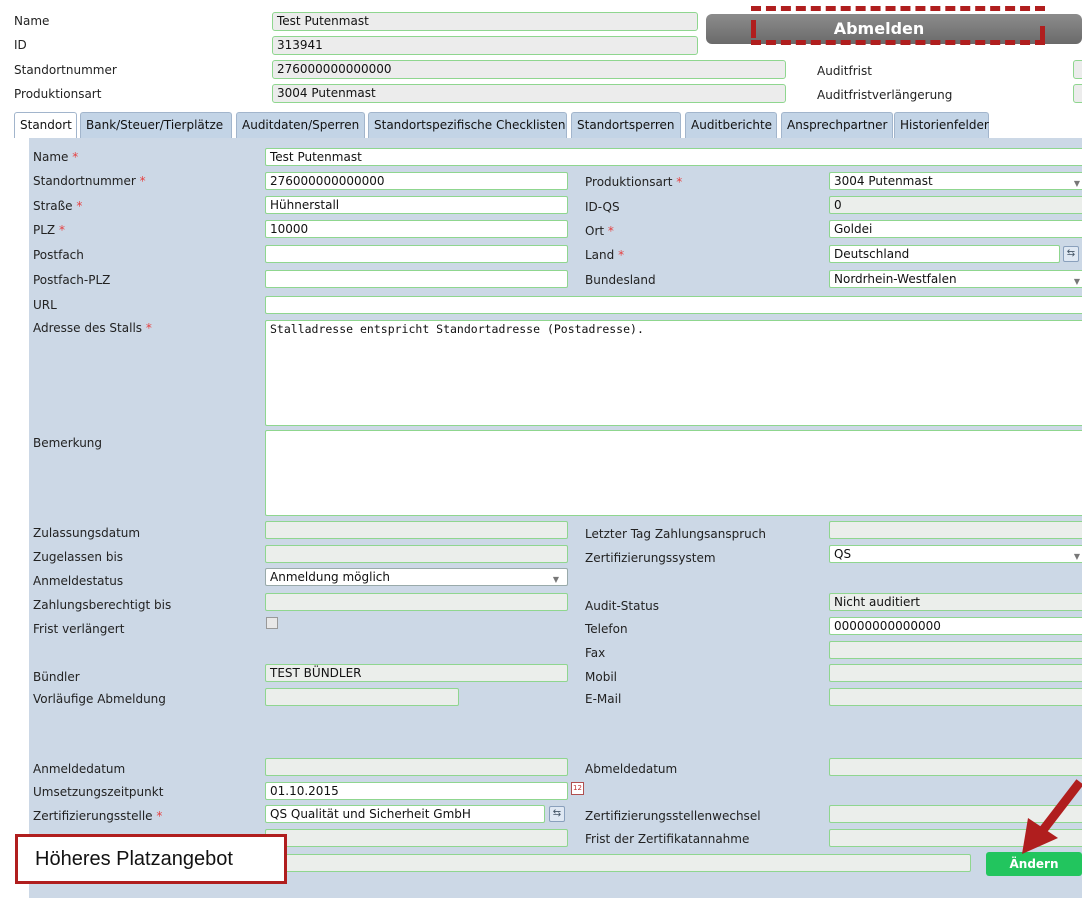 This screenshot has width=1082, height=898. What do you see at coordinates (529, 93) in the screenshot?
I see `header-produktionsart-field: 3004 Putenmast` at bounding box center [529, 93].